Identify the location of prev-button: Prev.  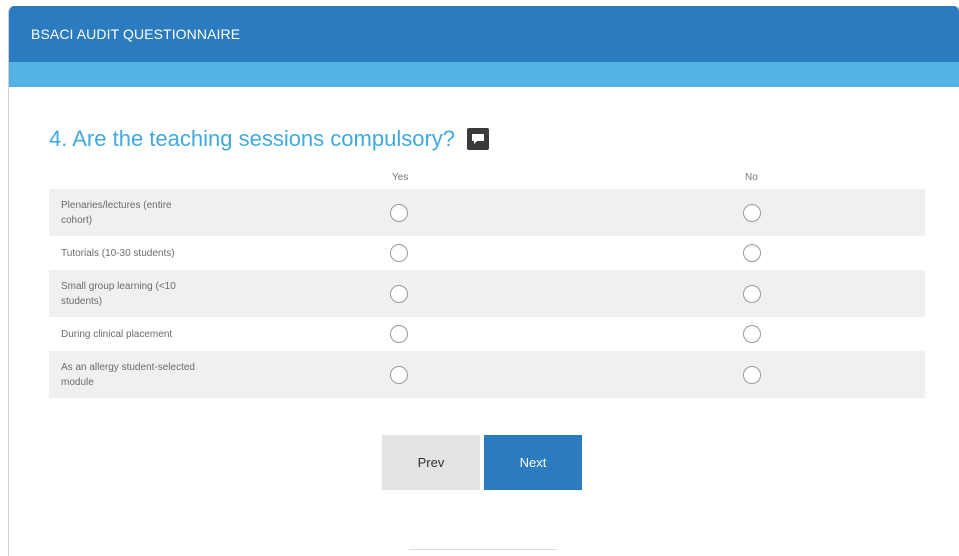
(431, 462).